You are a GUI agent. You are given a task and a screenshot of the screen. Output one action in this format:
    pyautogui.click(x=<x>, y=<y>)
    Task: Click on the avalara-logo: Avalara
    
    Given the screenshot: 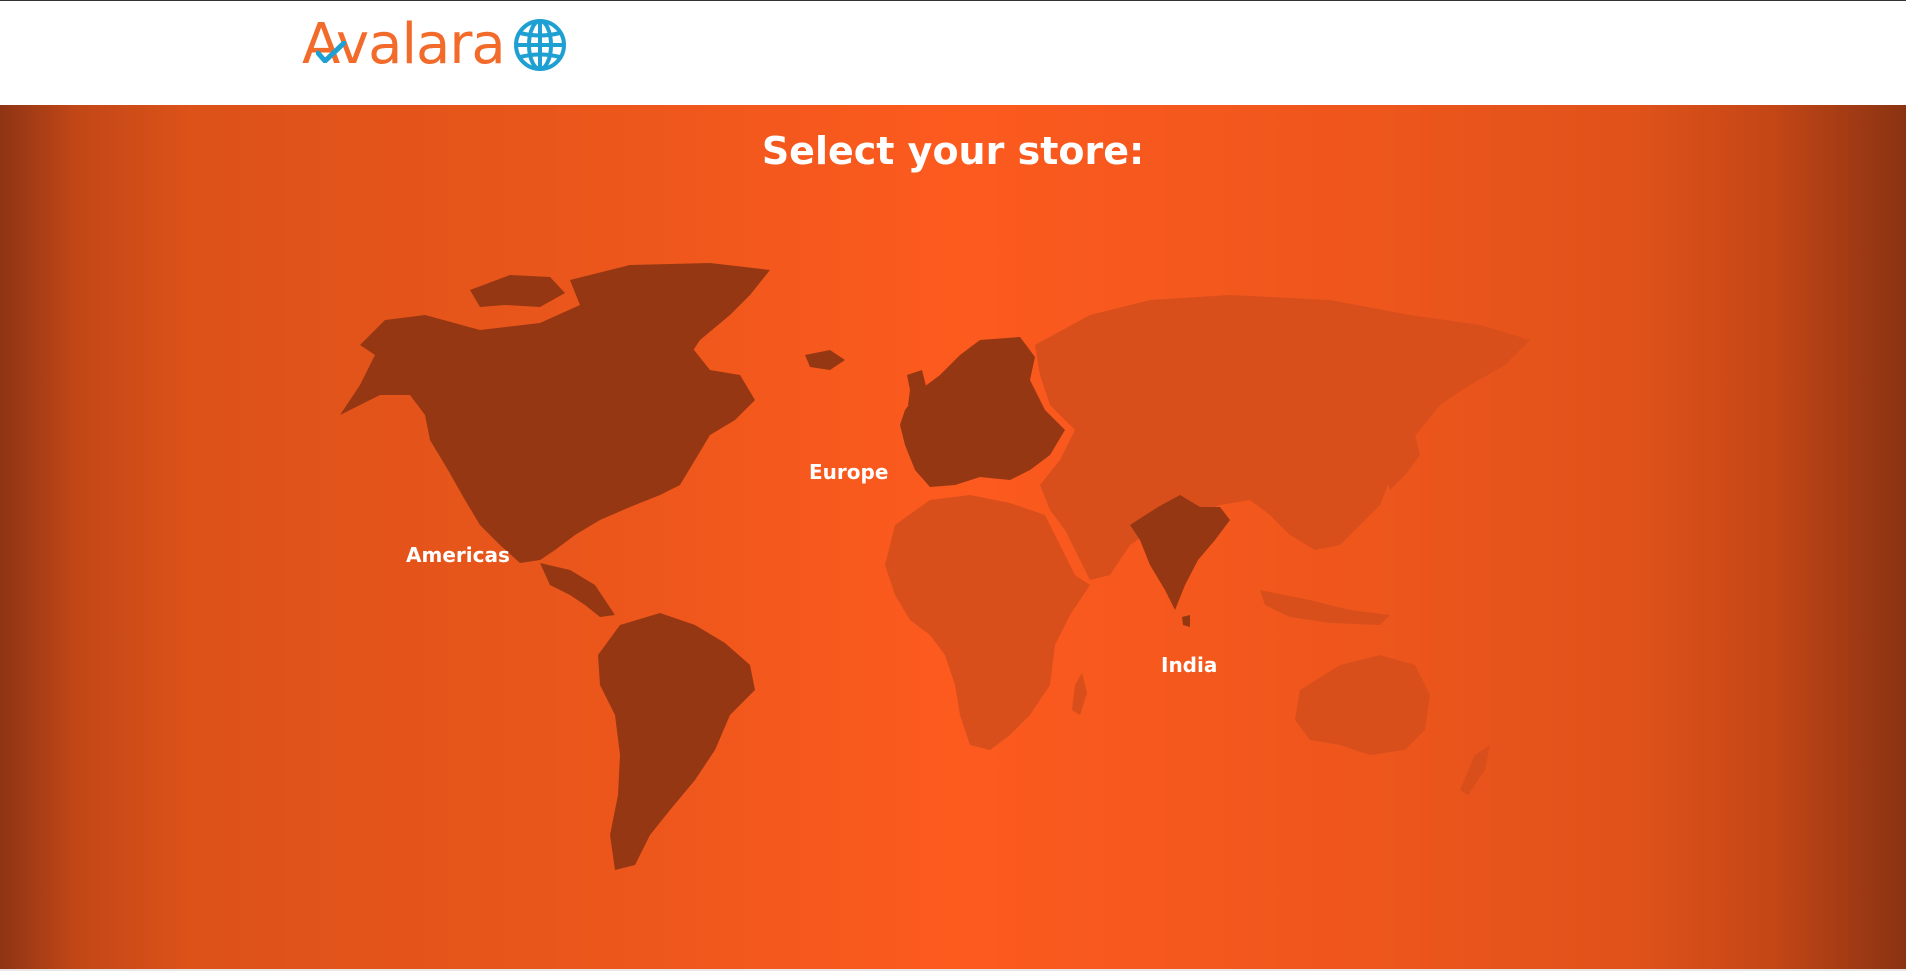 What is the action you would take?
    pyautogui.click(x=434, y=45)
    